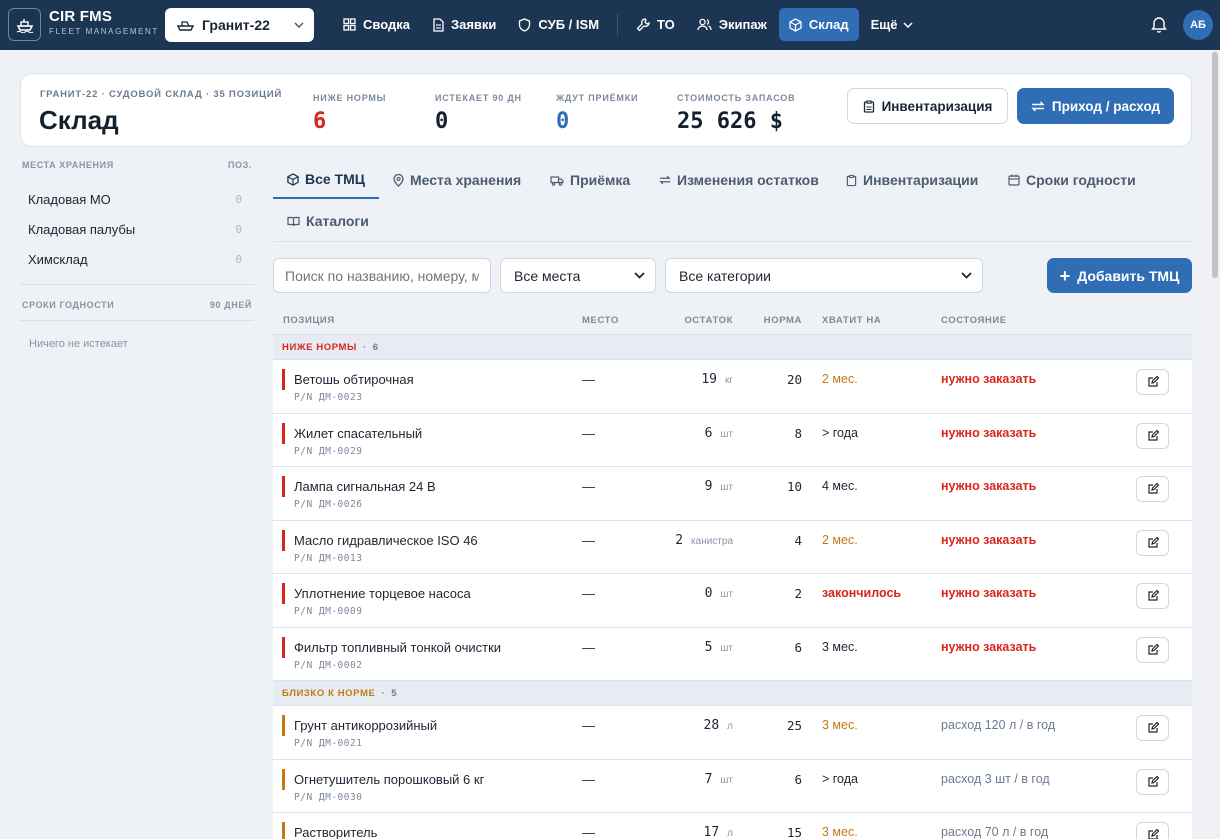  Describe the element at coordinates (1095, 106) in the screenshot. I see `movement-button: Приход / расход` at that location.